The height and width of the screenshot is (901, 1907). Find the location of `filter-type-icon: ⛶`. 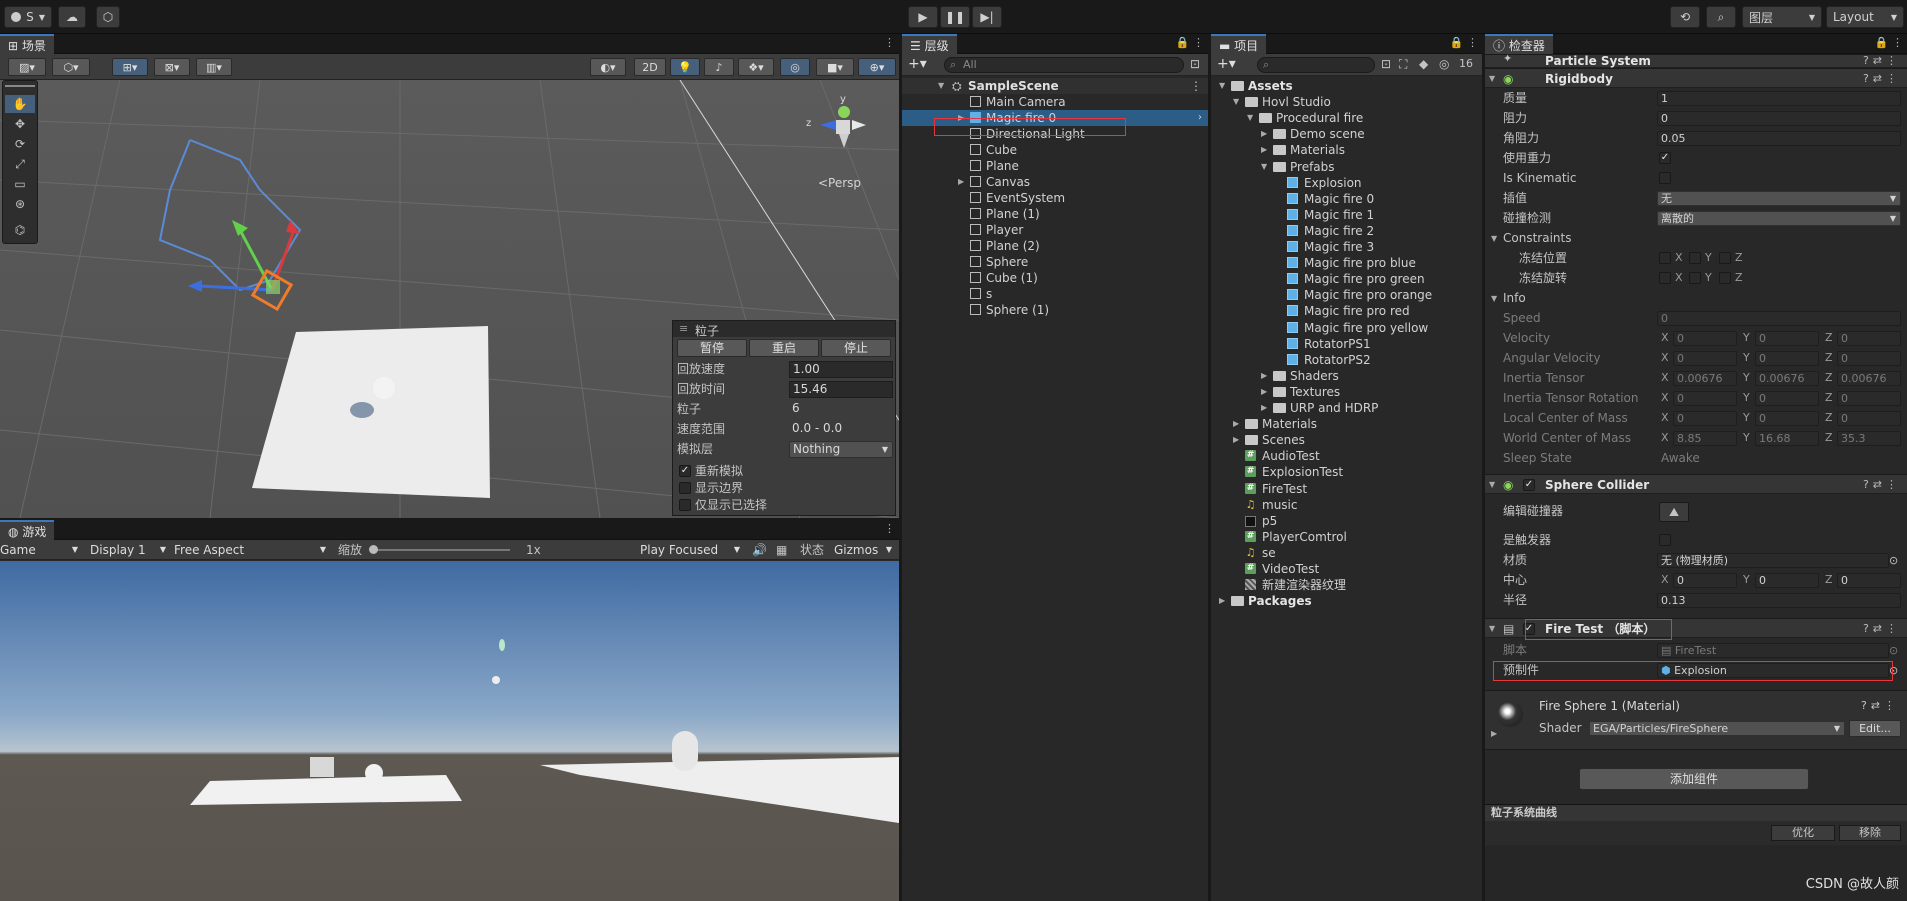

filter-type-icon: ⛶ is located at coordinates (1403, 64).